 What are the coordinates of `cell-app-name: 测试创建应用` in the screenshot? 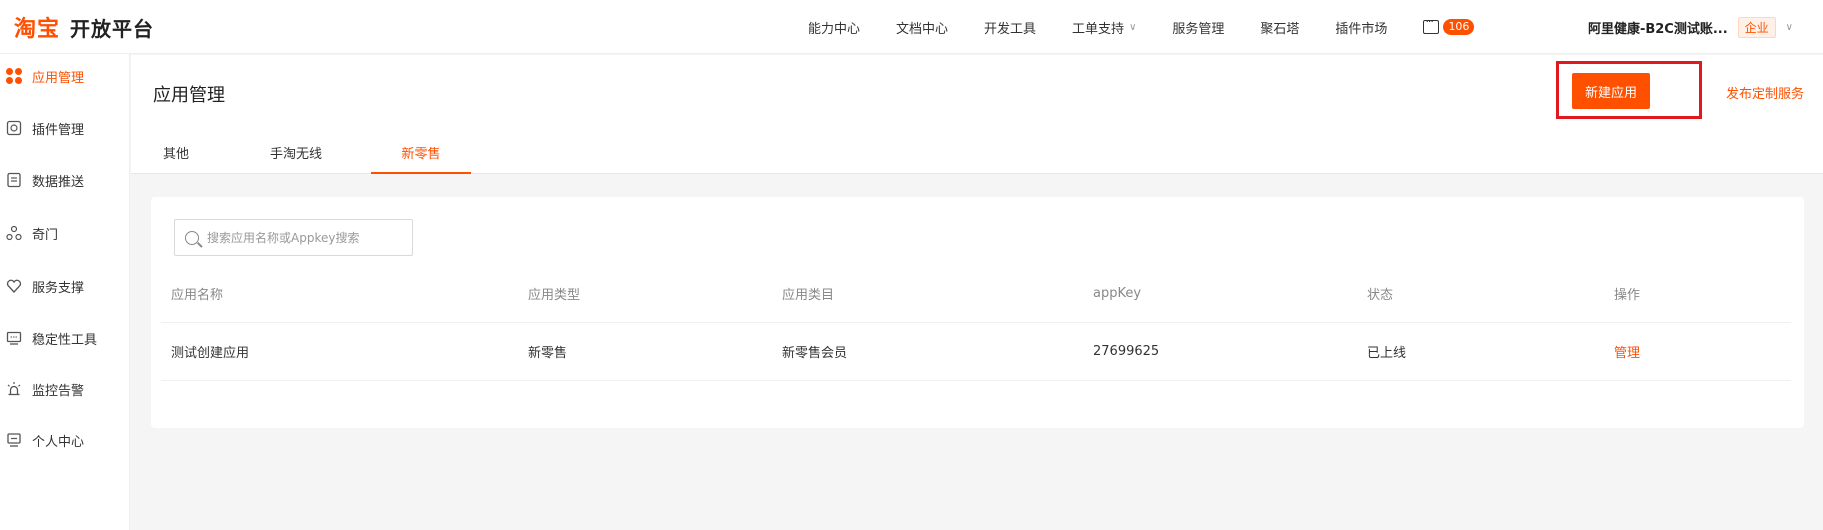 It's located at (210, 353).